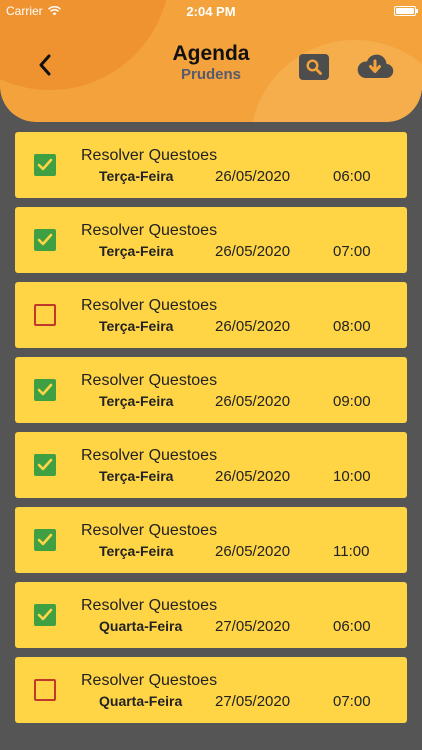  Describe the element at coordinates (352, 401) in the screenshot. I see `task-time: 09:00` at that location.